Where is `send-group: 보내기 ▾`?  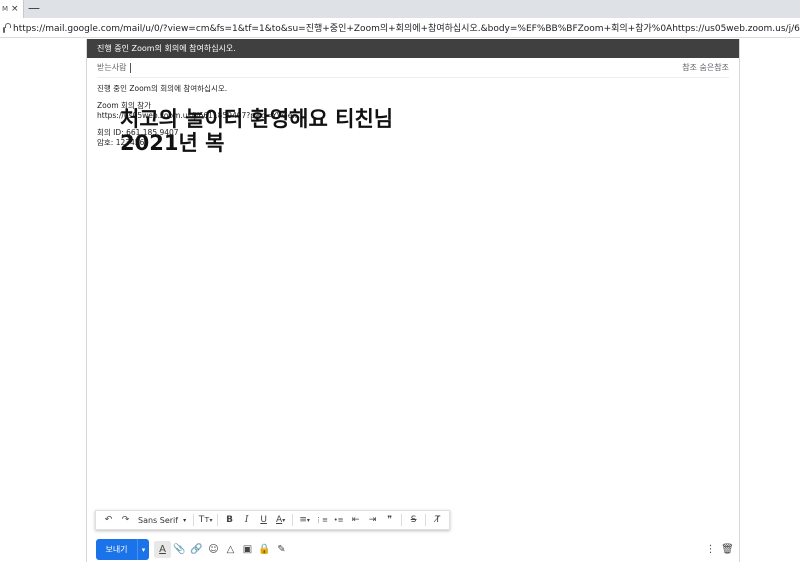
send-group: 보내기 ▾ is located at coordinates (122, 549).